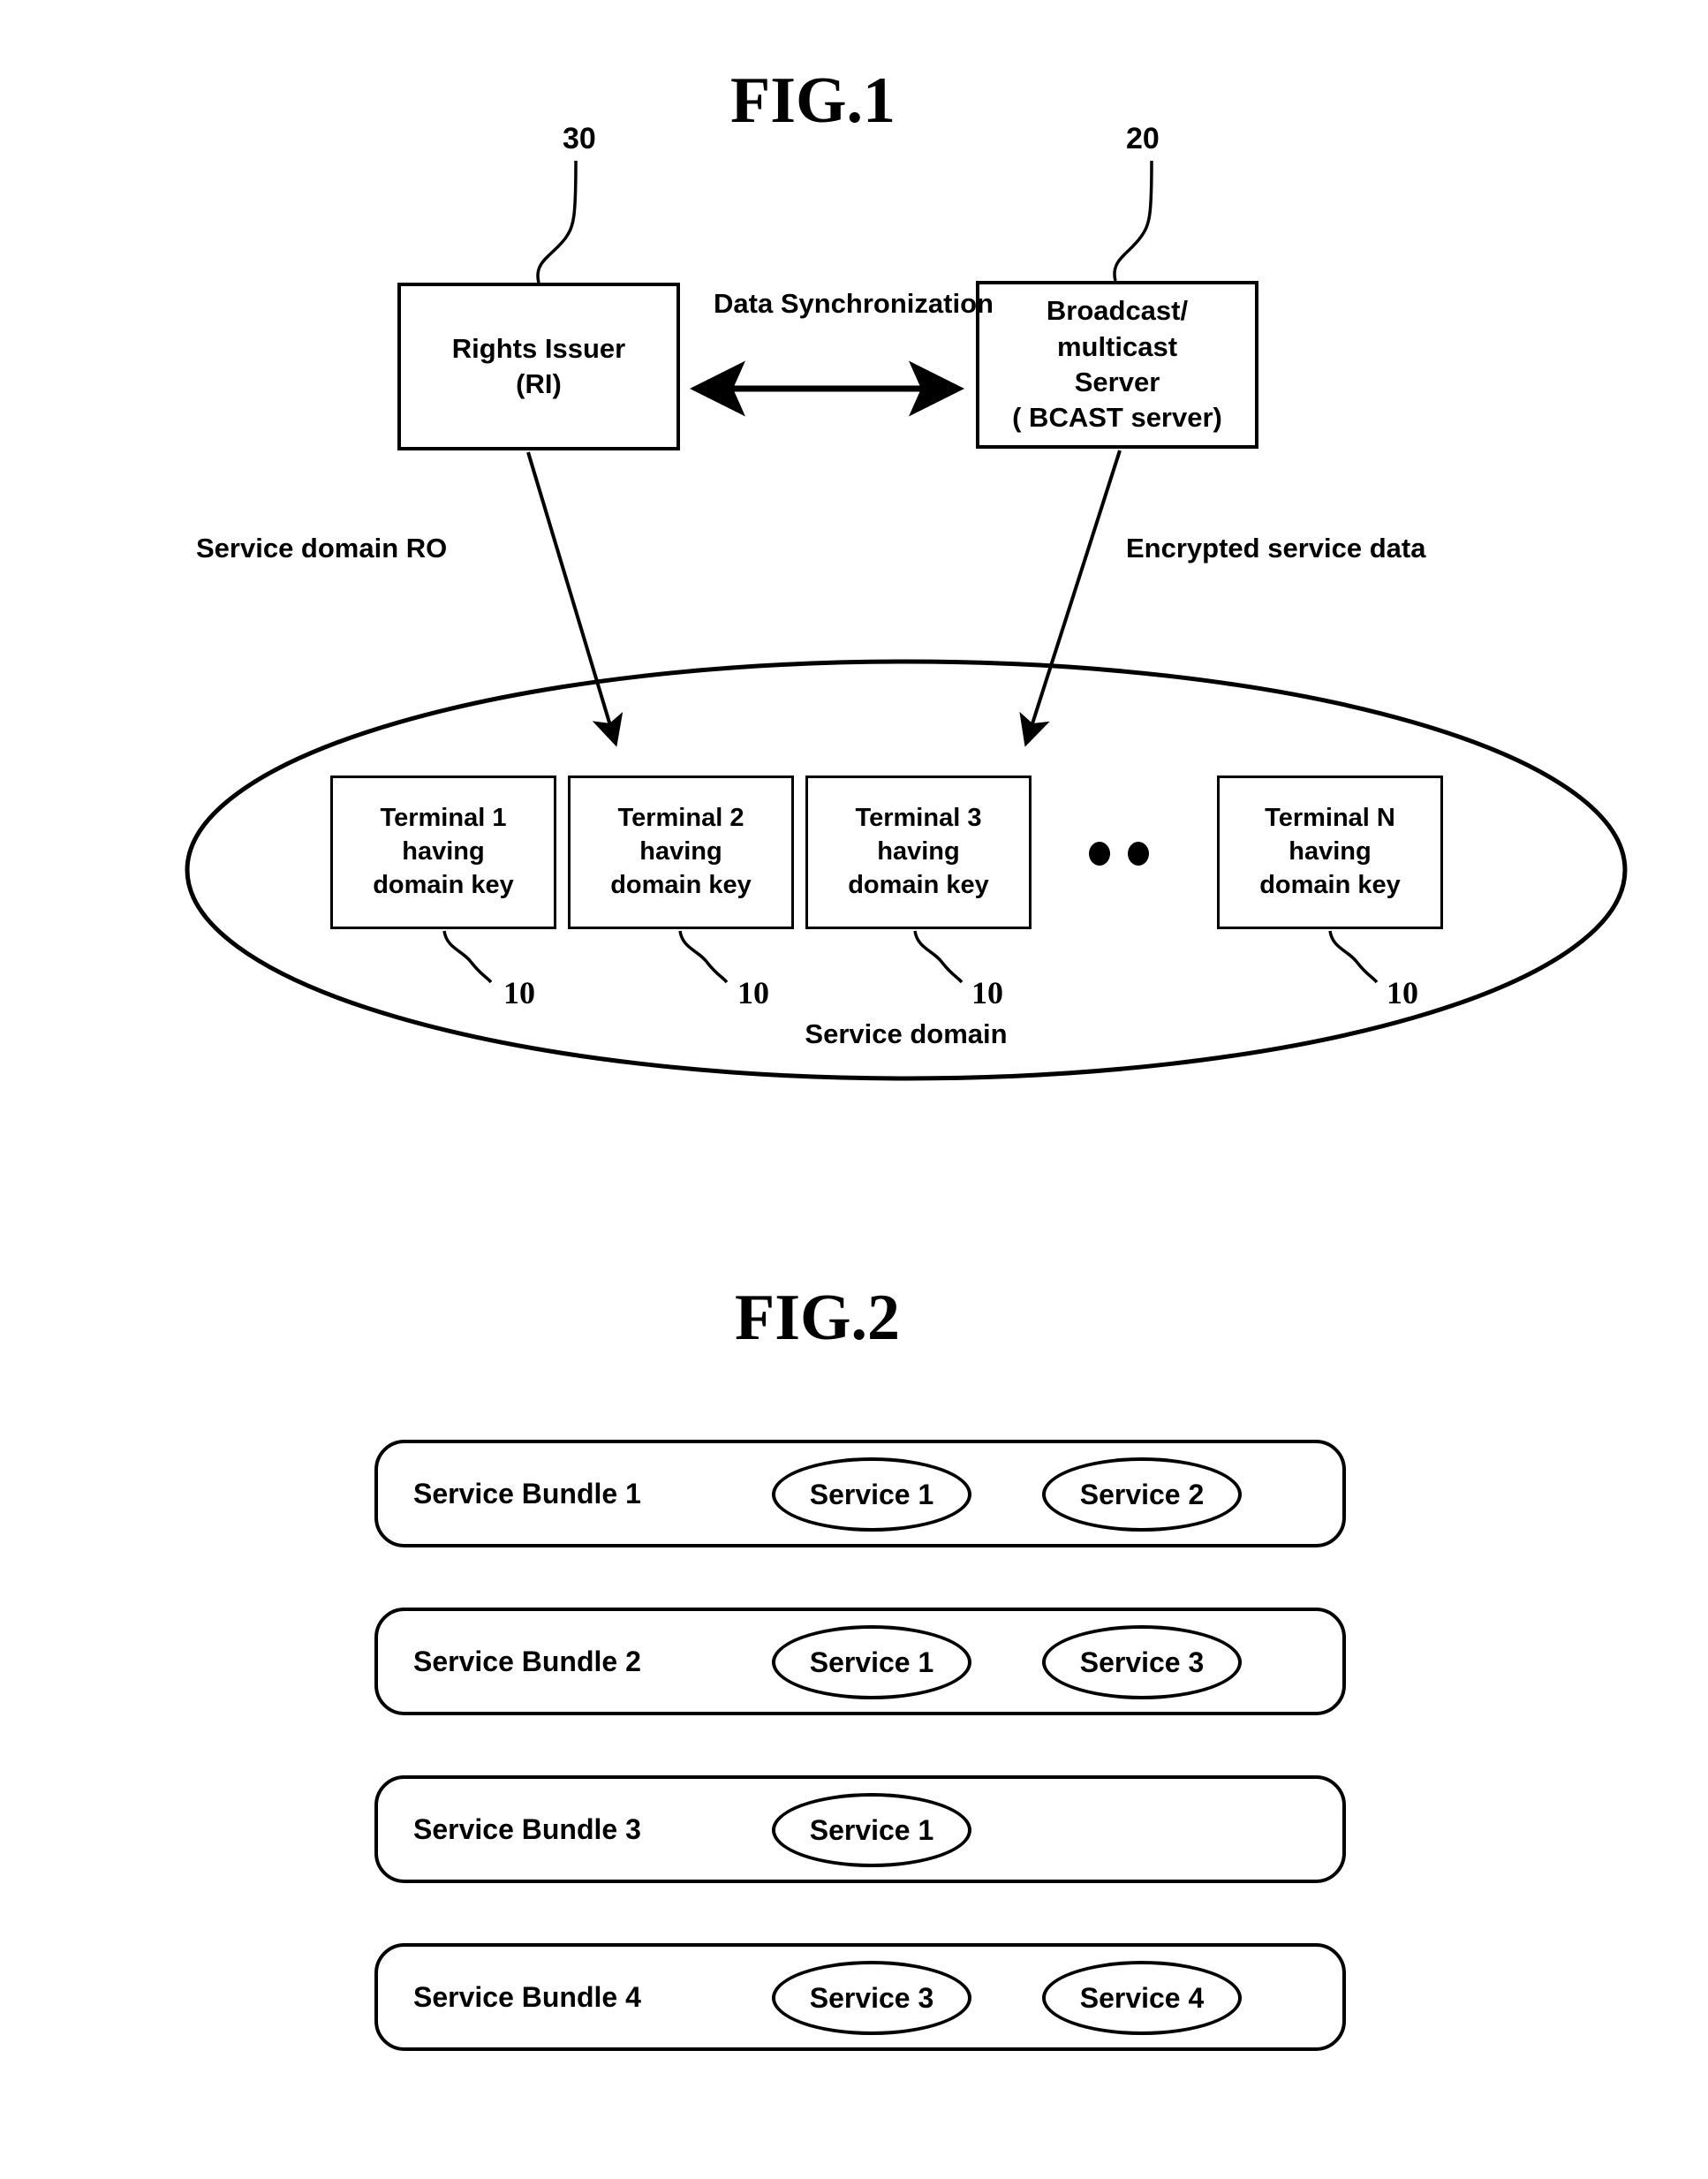 The image size is (1708, 2179). What do you see at coordinates (1117, 346) in the screenshot?
I see `bcast-server-line-2: multicast` at bounding box center [1117, 346].